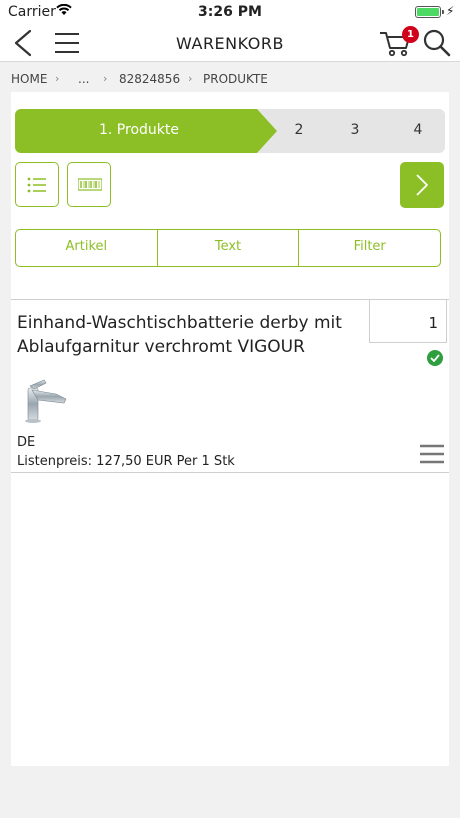 This screenshot has width=460, height=818. I want to click on battery-icon, so click(429, 12).